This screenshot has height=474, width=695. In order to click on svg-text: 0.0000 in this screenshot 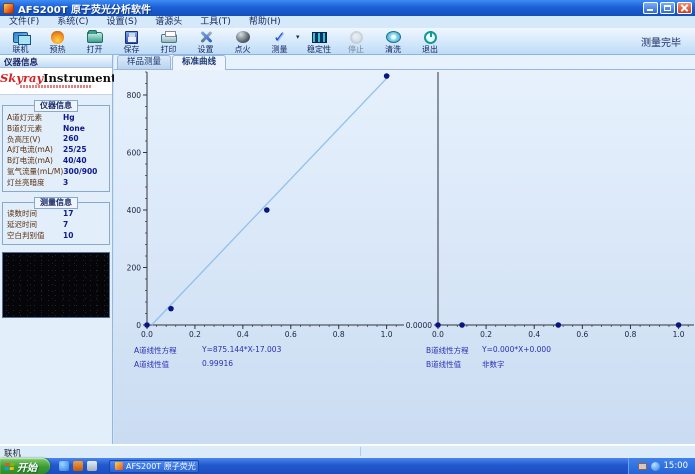, I will do `click(419, 325)`.